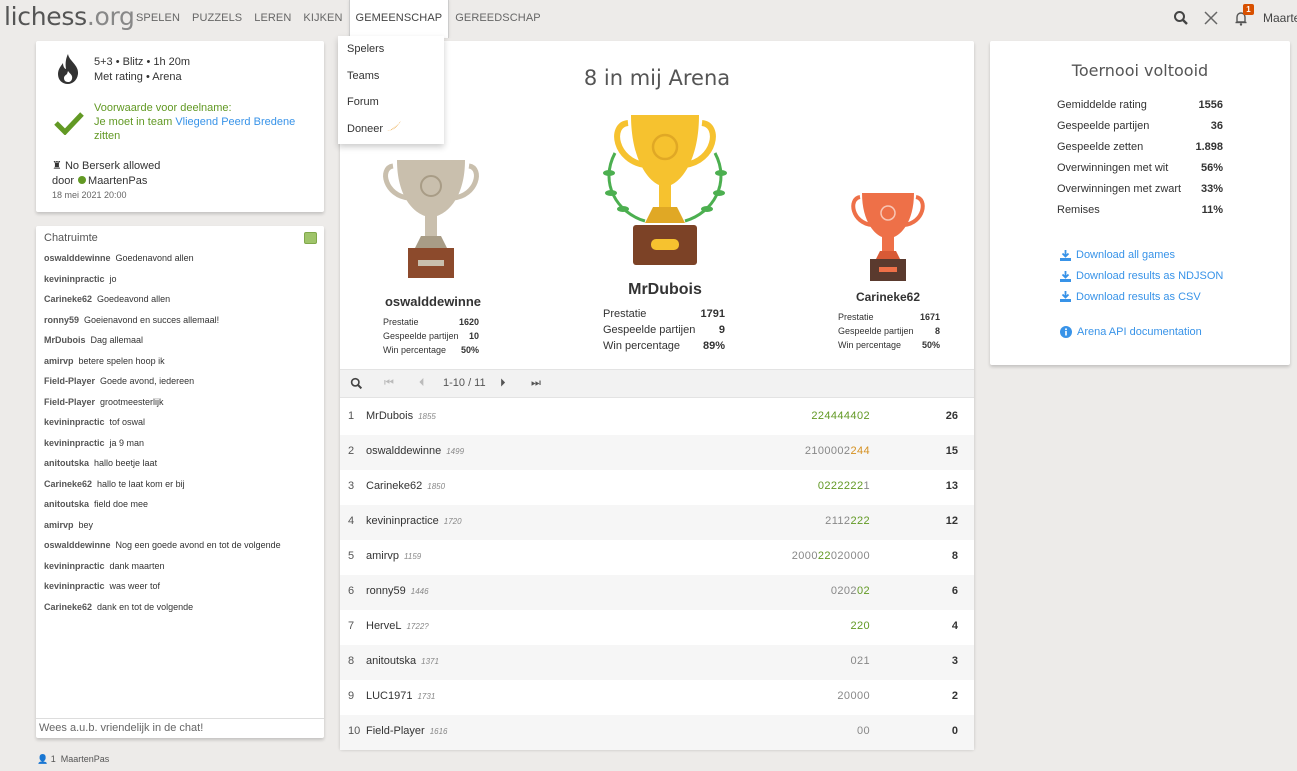 This screenshot has width=1297, height=771. Describe the element at coordinates (419, 591) in the screenshot. I see `player-rating: 1446` at that location.